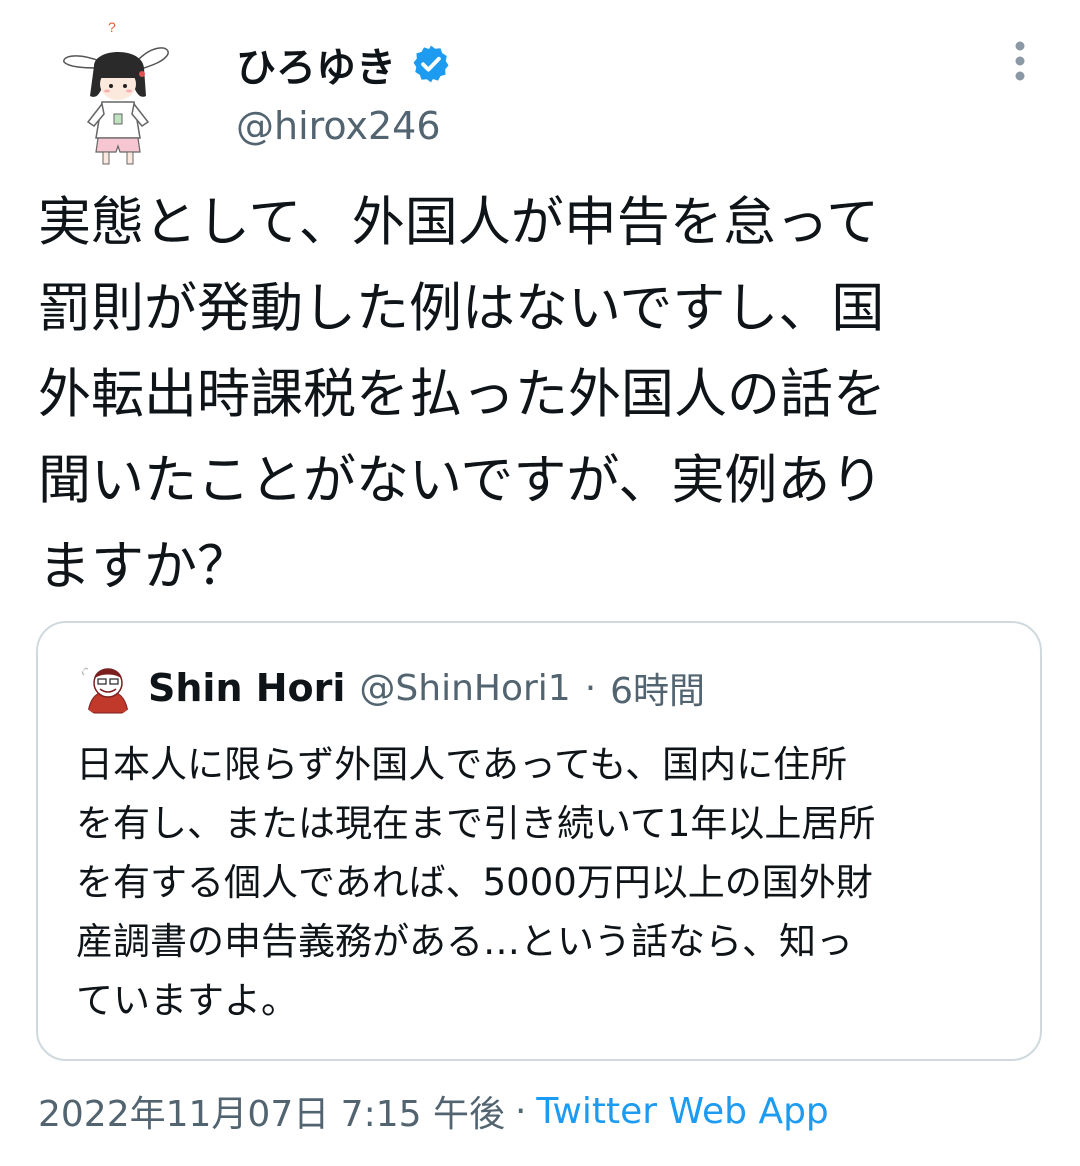  What do you see at coordinates (657, 688) in the screenshot?
I see `quoted-tweet-time: 6時間` at bounding box center [657, 688].